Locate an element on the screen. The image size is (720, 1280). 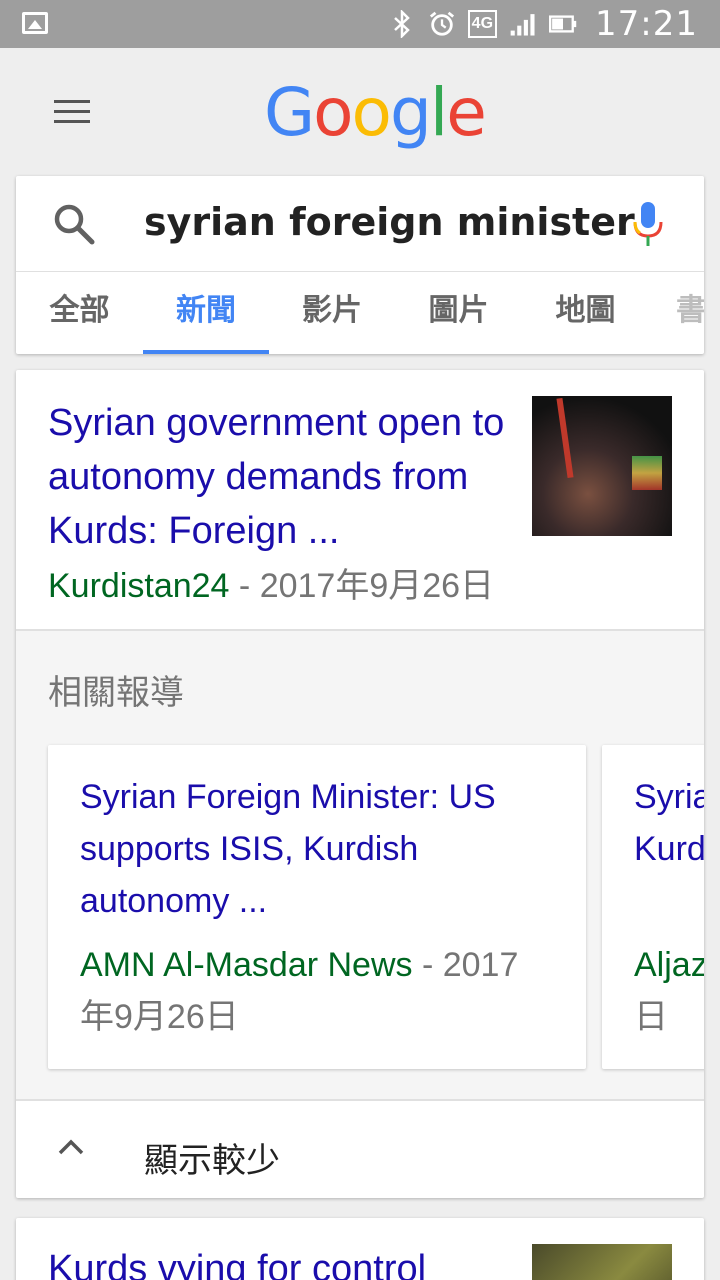
status-bar: 4G 17:21 is located at coordinates (360, 24).